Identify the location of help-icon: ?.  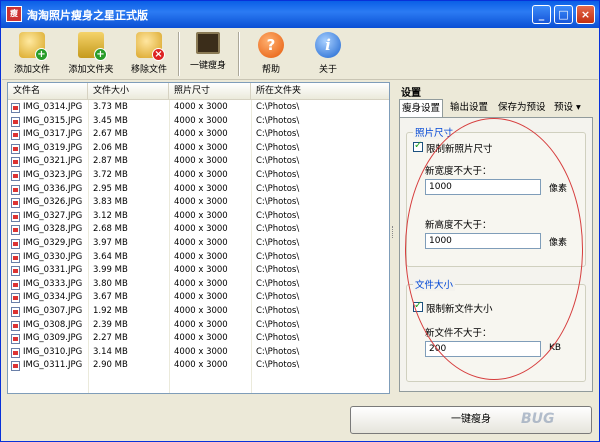
(271, 45).